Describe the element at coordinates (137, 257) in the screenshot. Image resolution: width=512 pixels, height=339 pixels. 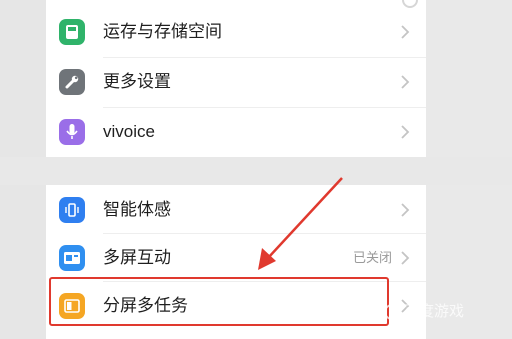
I see `settings-item-label: 多屏互动` at that location.